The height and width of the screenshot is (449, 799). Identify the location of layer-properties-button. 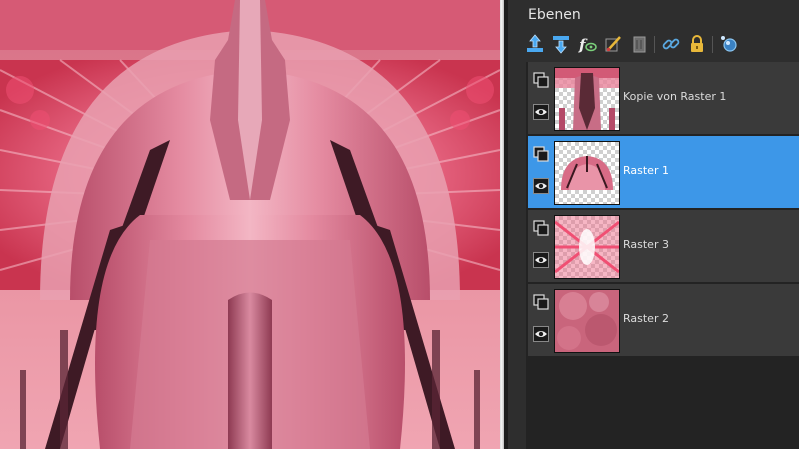
(729, 44).